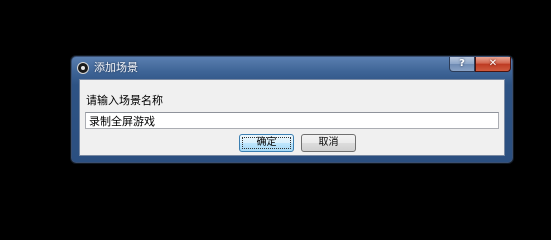 The width and height of the screenshot is (551, 240). I want to click on scene-name-prompt: 请输入场景名称, so click(124, 100).